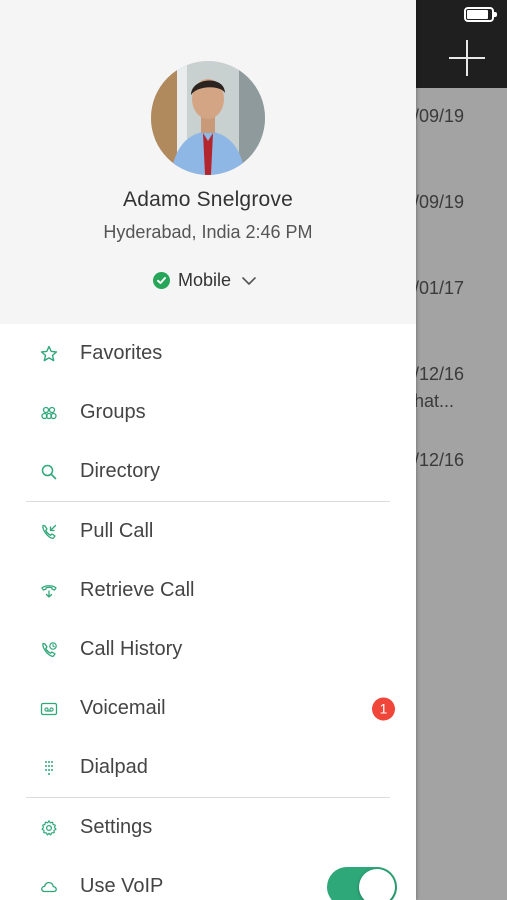 This screenshot has height=900, width=507. Describe the element at coordinates (161, 280) in the screenshot. I see `available-check-icon` at that location.